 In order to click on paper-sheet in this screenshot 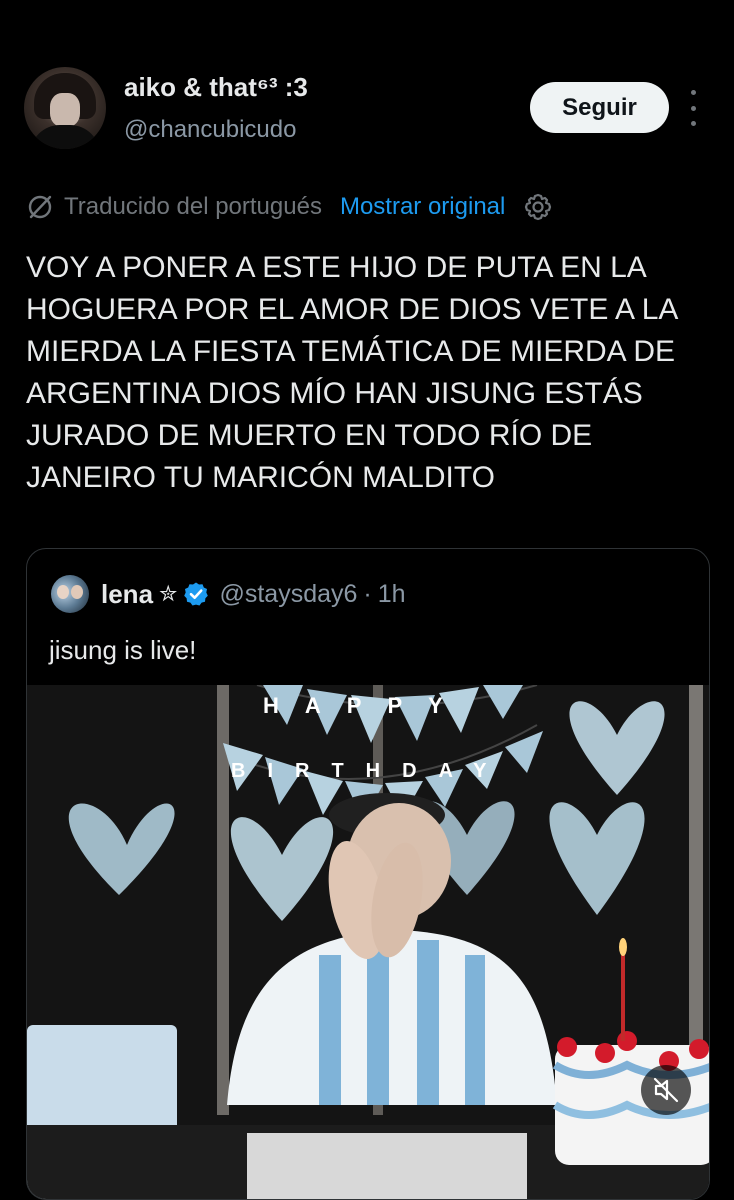, I will do `click(387, 1166)`.